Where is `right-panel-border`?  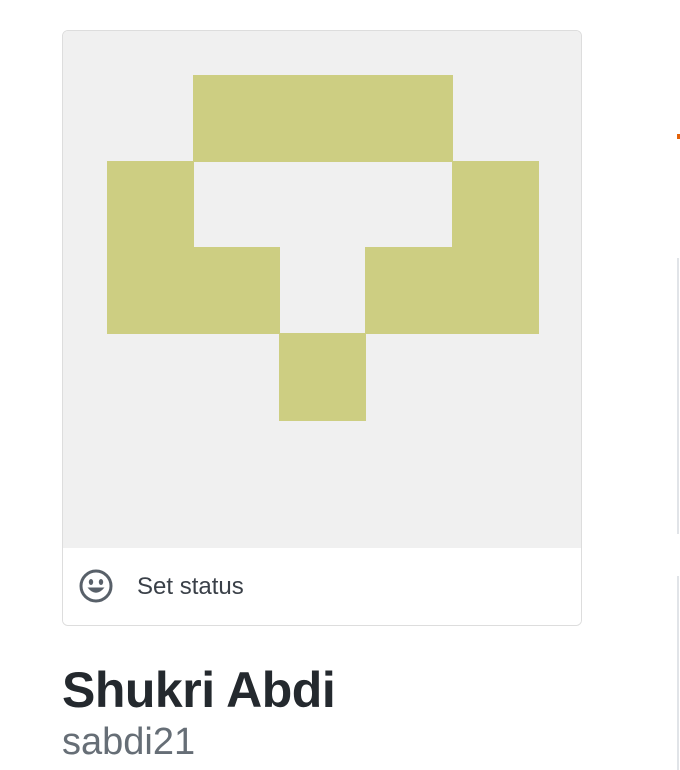 right-panel-border is located at coordinates (678, 396).